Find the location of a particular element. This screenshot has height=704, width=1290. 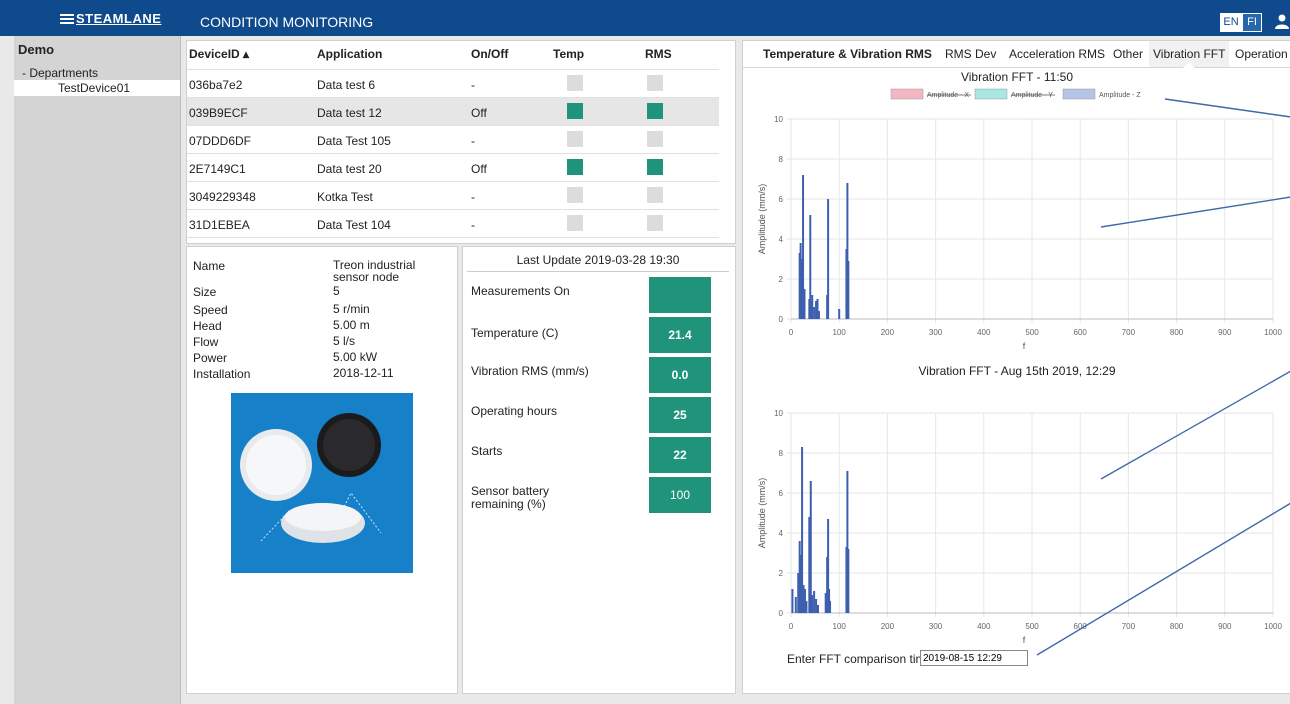

column-header-rms: RMS is located at coordinates (658, 54).